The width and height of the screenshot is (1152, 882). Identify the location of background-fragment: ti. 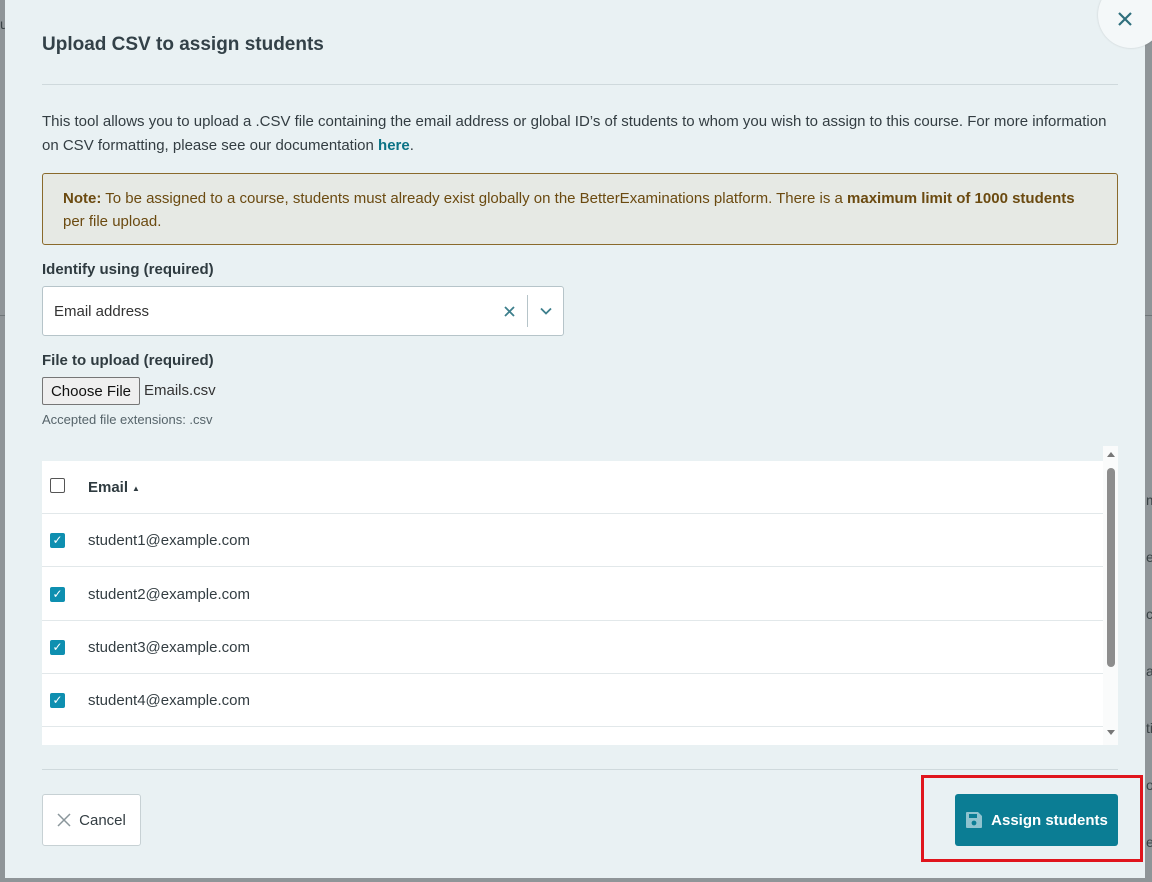
(1149, 728).